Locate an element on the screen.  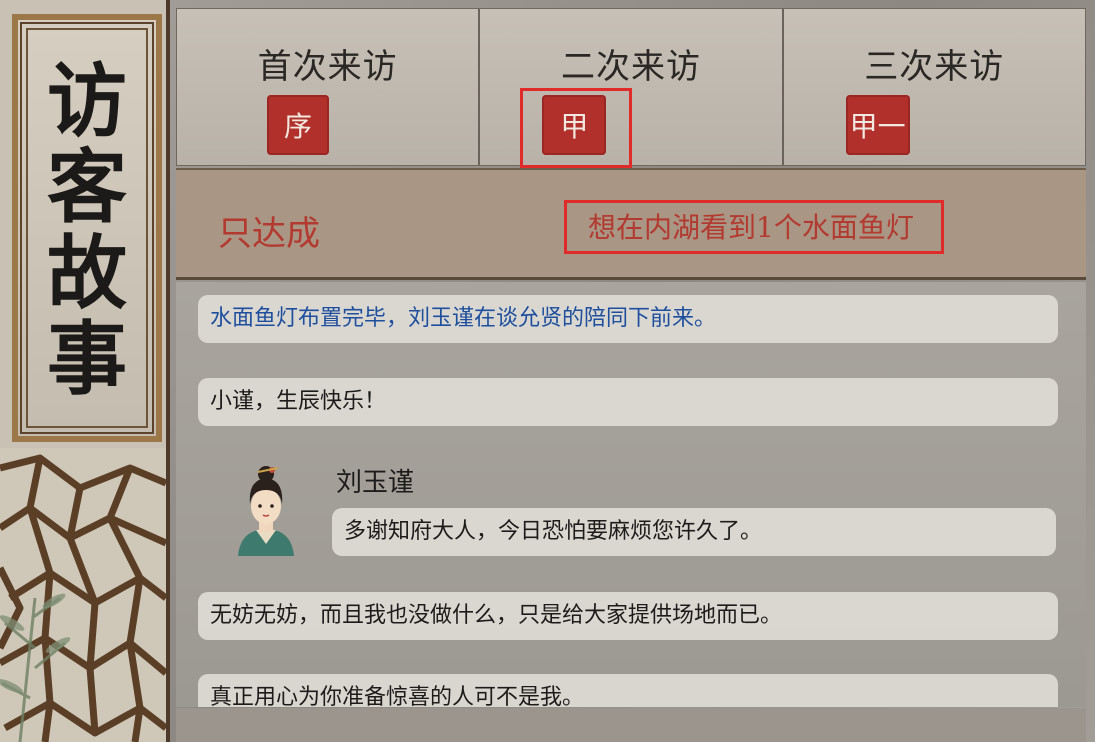
condition-banner: 只达成 想在内湖看到1个水面鱼灯 is located at coordinates (631, 224).